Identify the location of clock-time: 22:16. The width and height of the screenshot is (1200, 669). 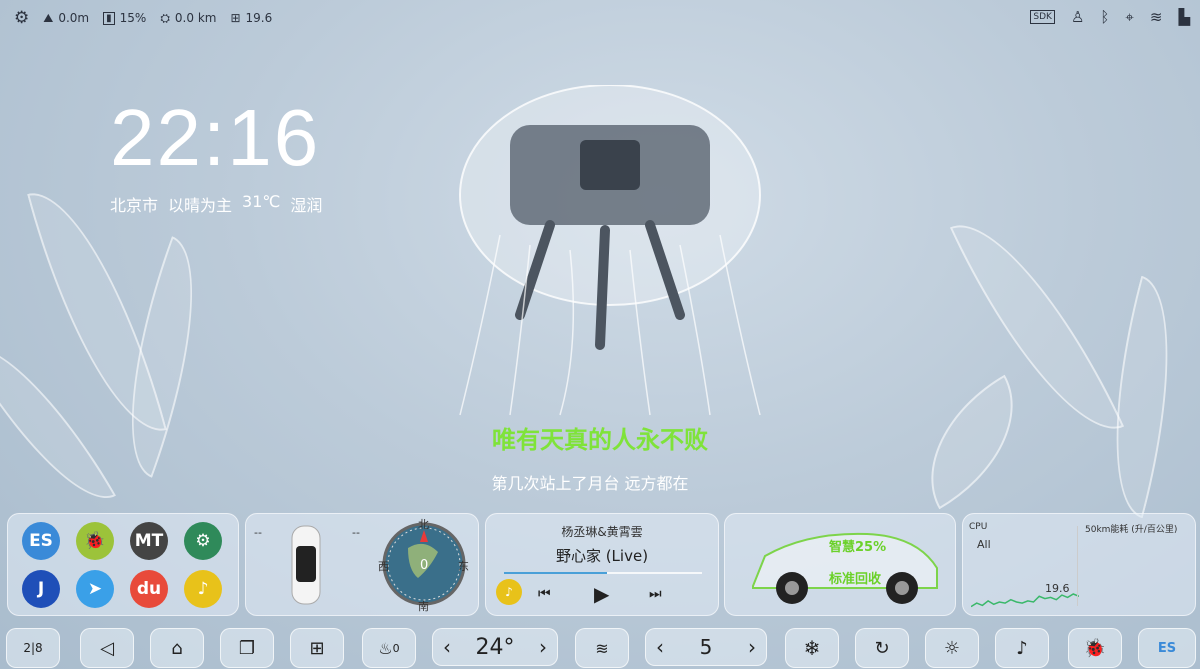
(215, 137).